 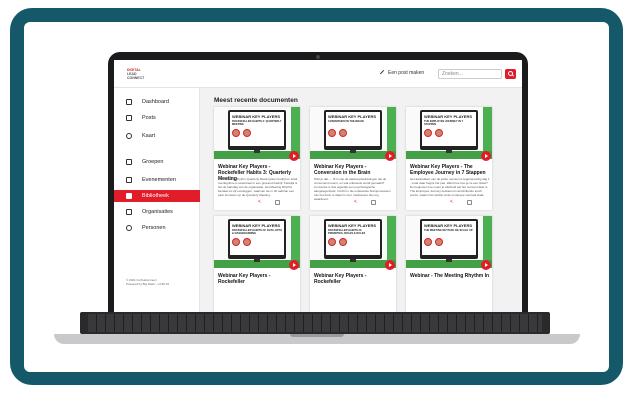 I want to click on laptop-camera, so click(x=318, y=57).